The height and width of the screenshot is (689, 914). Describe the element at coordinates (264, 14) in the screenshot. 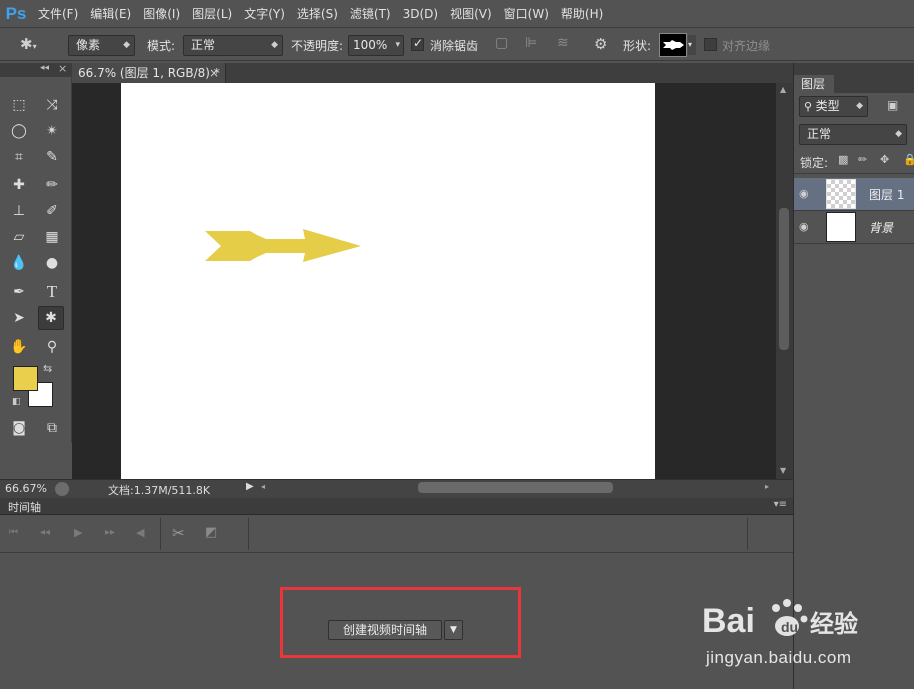

I see `menu-type: 文字(Y)` at that location.